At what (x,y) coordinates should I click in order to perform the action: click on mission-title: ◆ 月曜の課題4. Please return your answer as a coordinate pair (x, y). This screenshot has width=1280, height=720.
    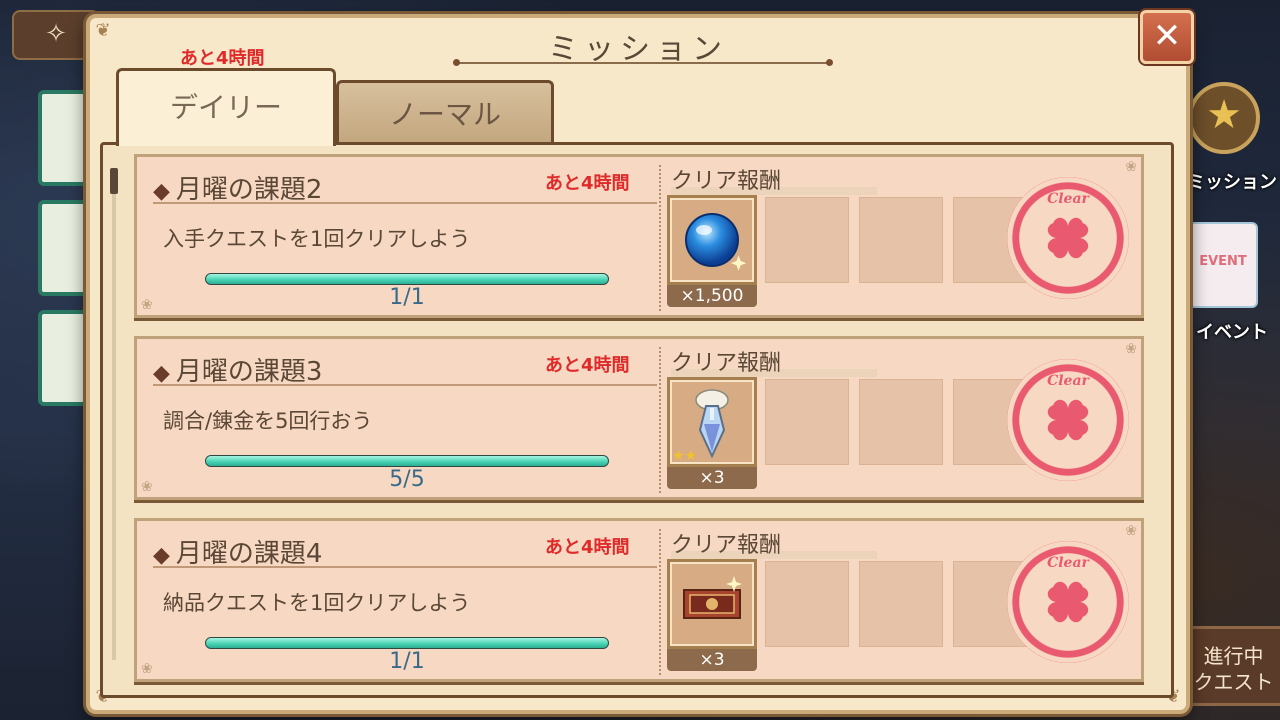
    Looking at the image, I should click on (237, 551).